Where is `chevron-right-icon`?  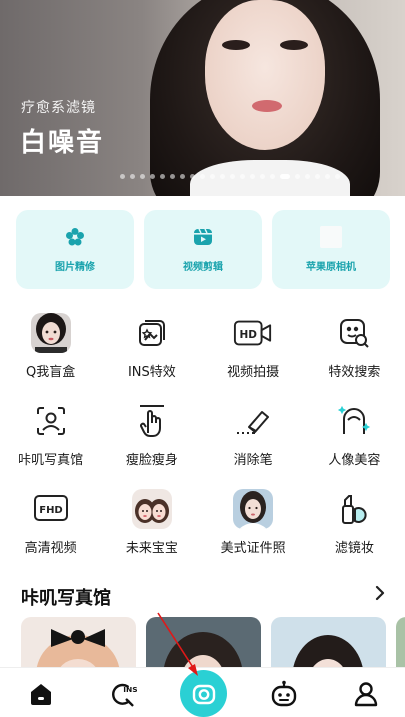 chevron-right-icon is located at coordinates (380, 595).